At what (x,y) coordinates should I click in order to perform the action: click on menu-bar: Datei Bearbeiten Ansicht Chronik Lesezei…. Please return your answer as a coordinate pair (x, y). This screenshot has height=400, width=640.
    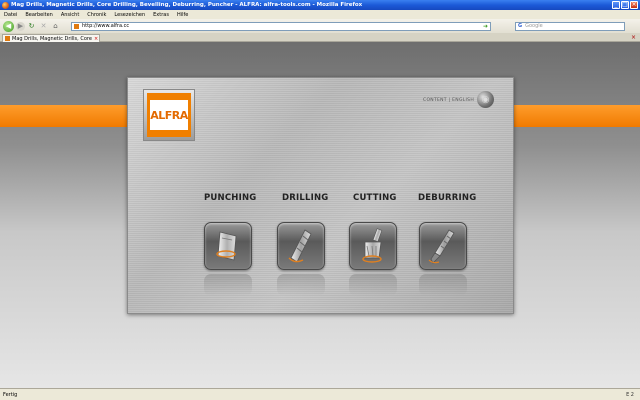
    Looking at the image, I should click on (320, 14).